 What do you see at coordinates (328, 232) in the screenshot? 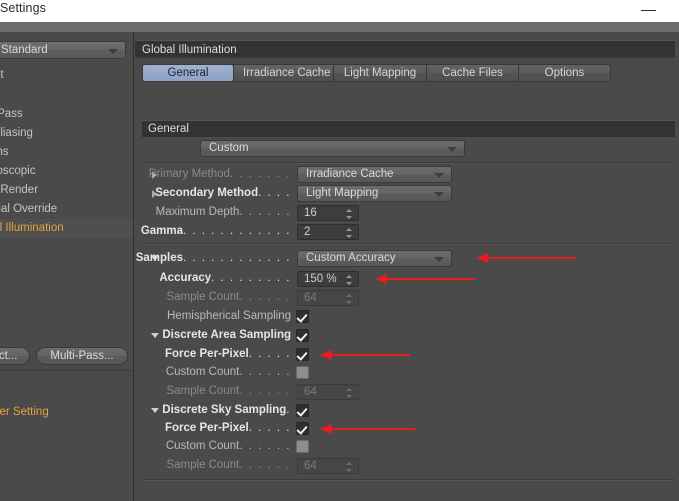
I see `gamma-input: 2` at bounding box center [328, 232].